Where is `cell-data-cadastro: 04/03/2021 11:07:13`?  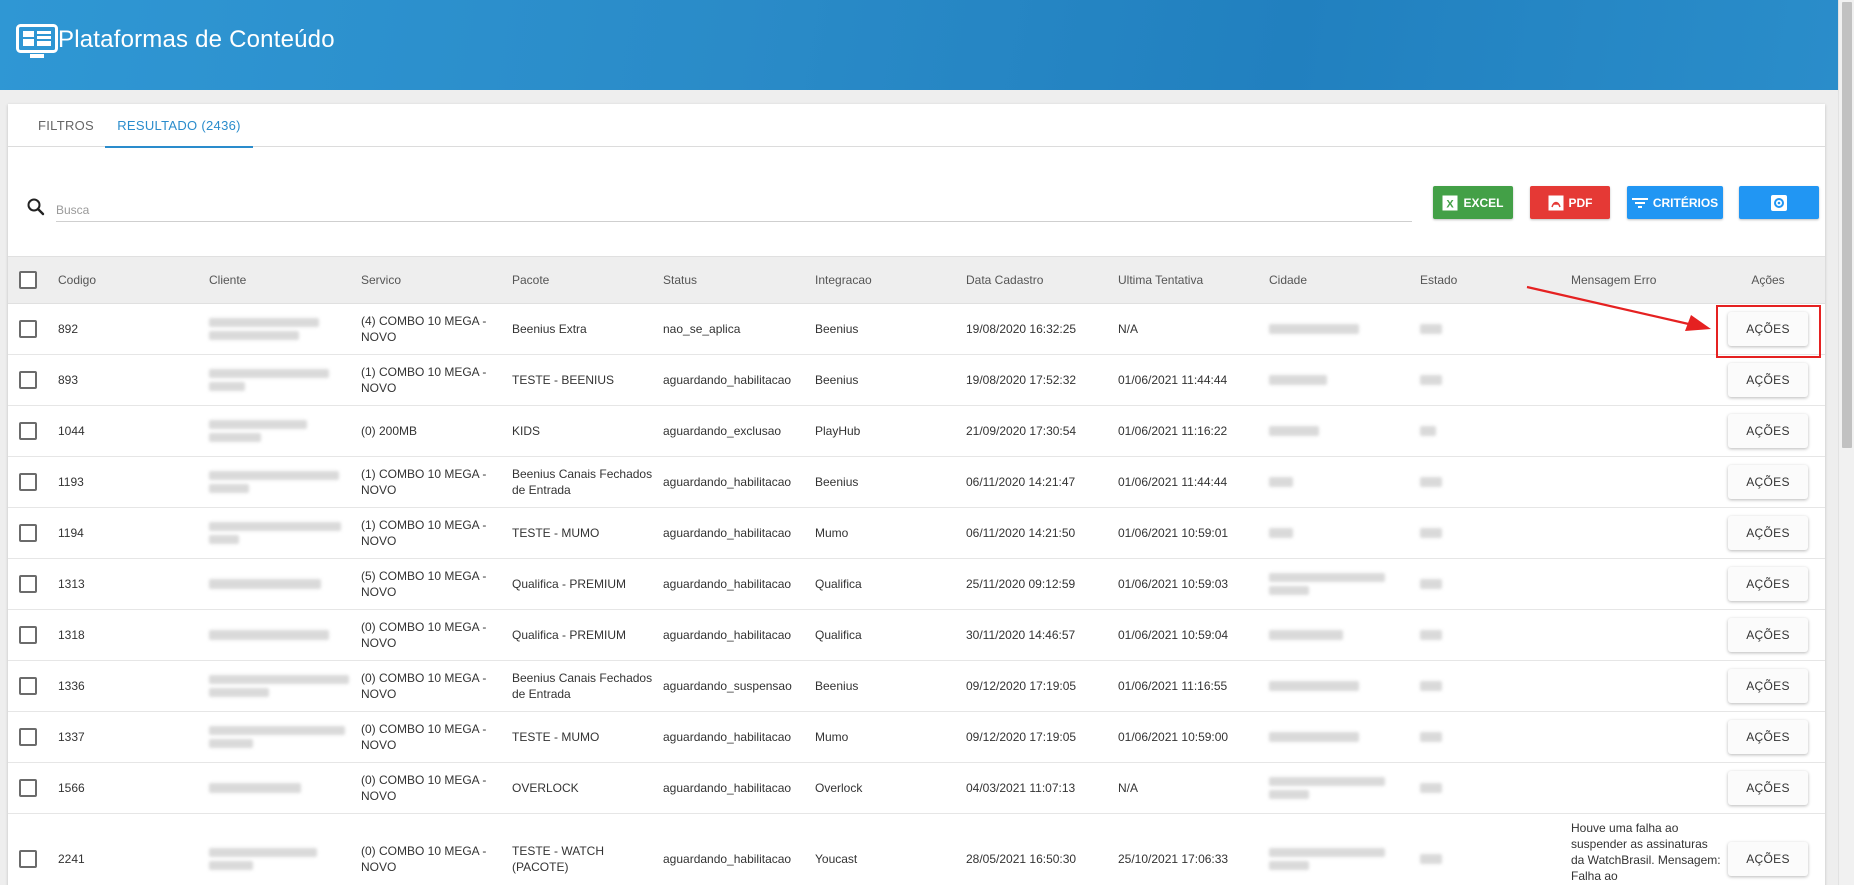
cell-data-cadastro: 04/03/2021 11:07:13 is located at coordinates (1021, 788).